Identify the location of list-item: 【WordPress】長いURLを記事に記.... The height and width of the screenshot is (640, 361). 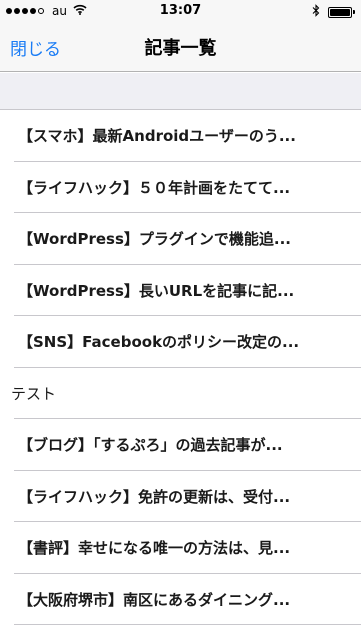
(180, 290).